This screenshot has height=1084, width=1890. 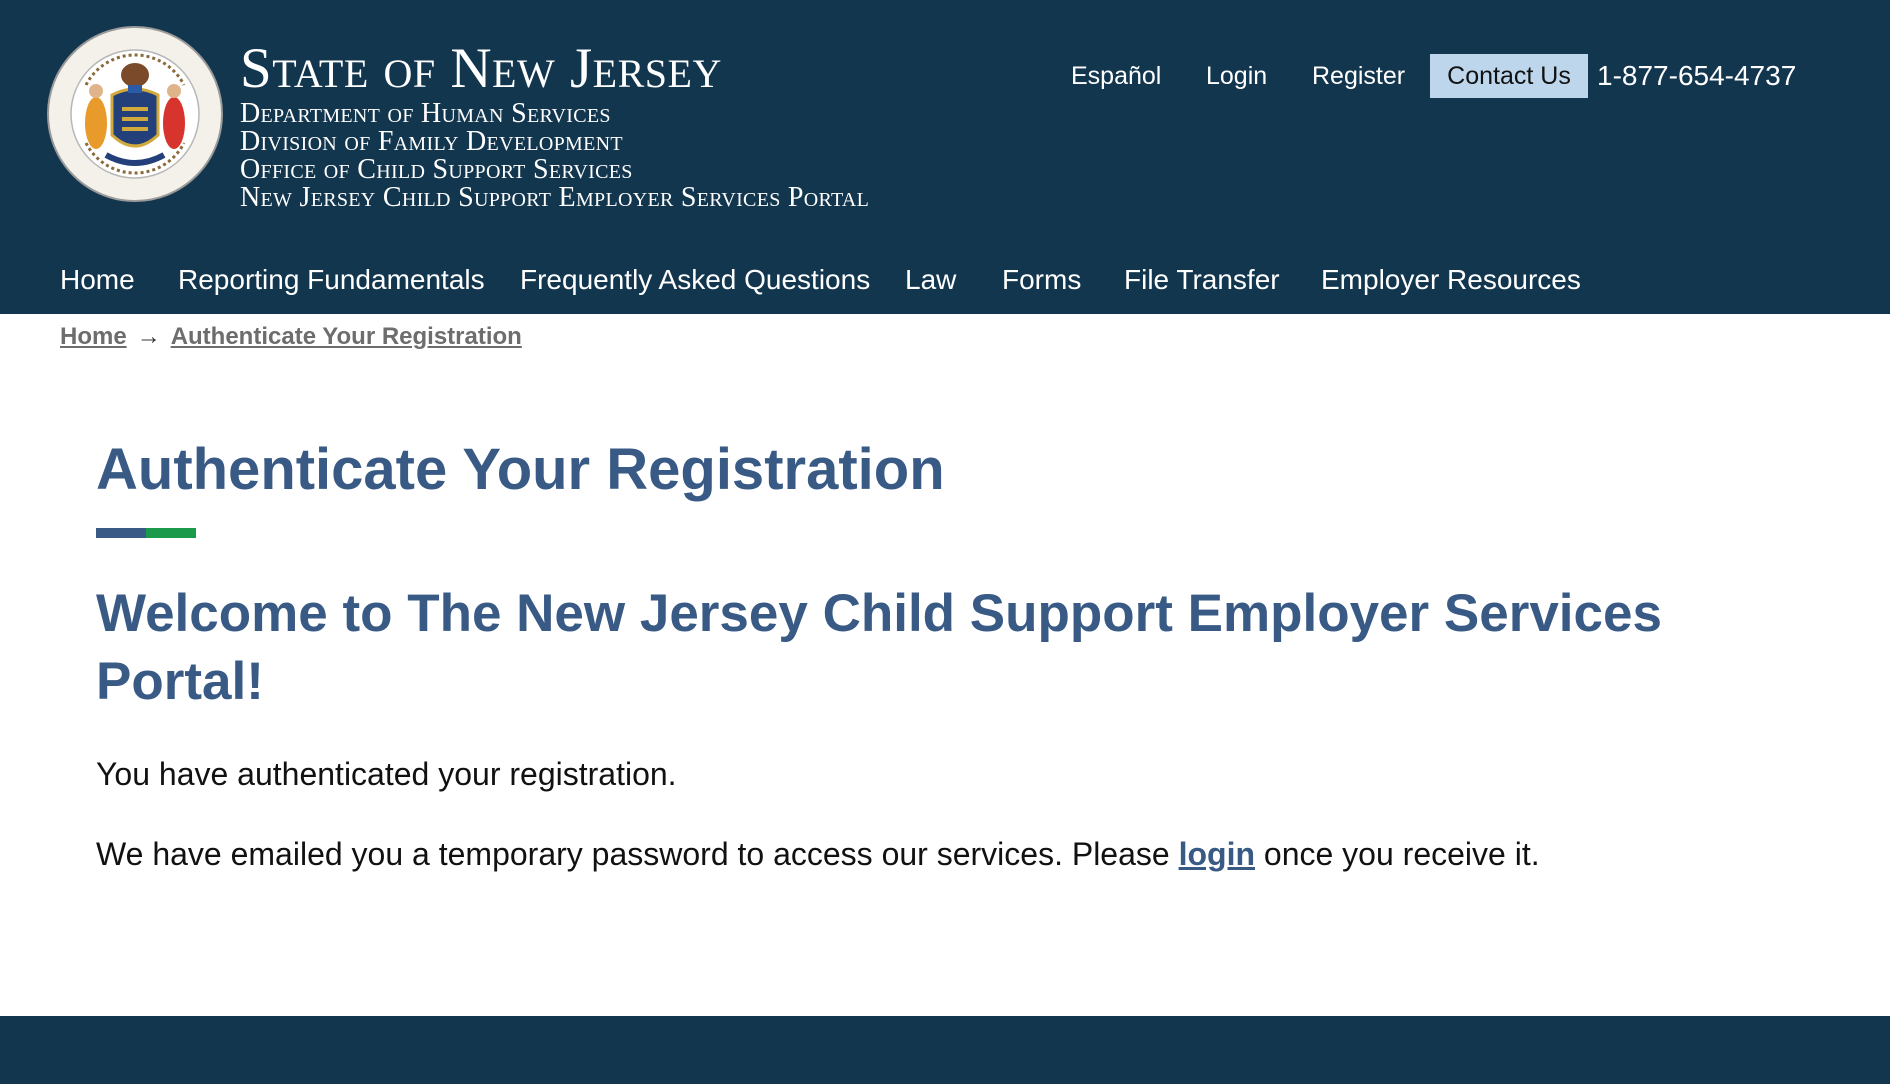 I want to click on site-footer, so click(x=945, y=1050).